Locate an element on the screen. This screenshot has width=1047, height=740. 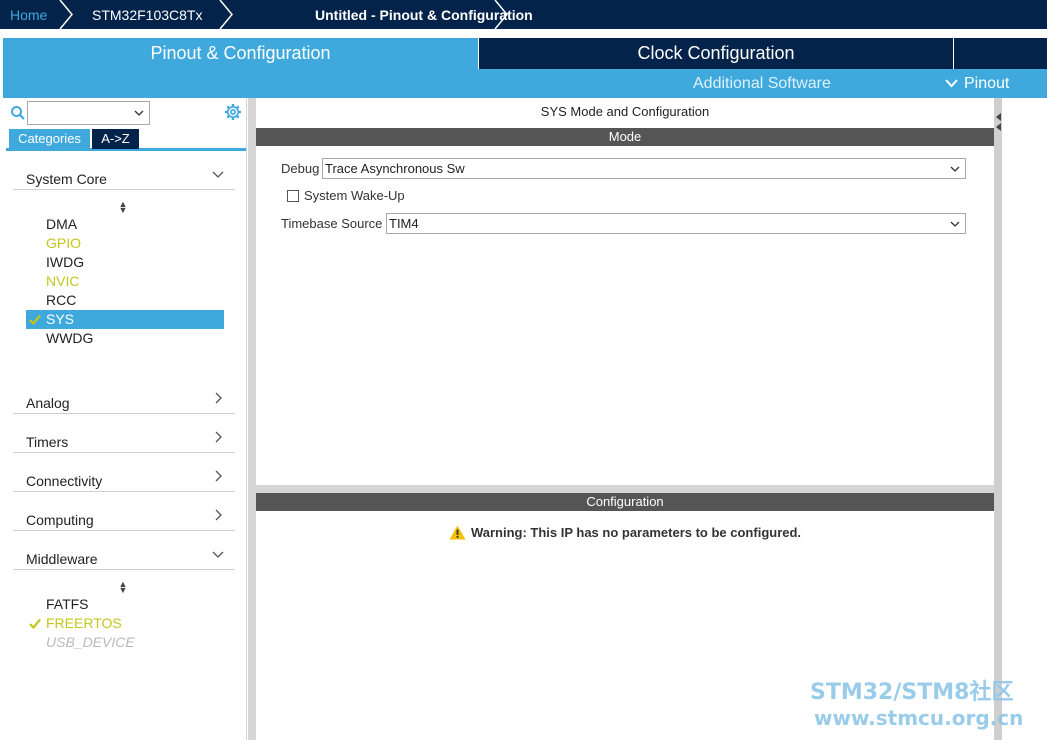
item-label: FREERTOS is located at coordinates (84, 623).